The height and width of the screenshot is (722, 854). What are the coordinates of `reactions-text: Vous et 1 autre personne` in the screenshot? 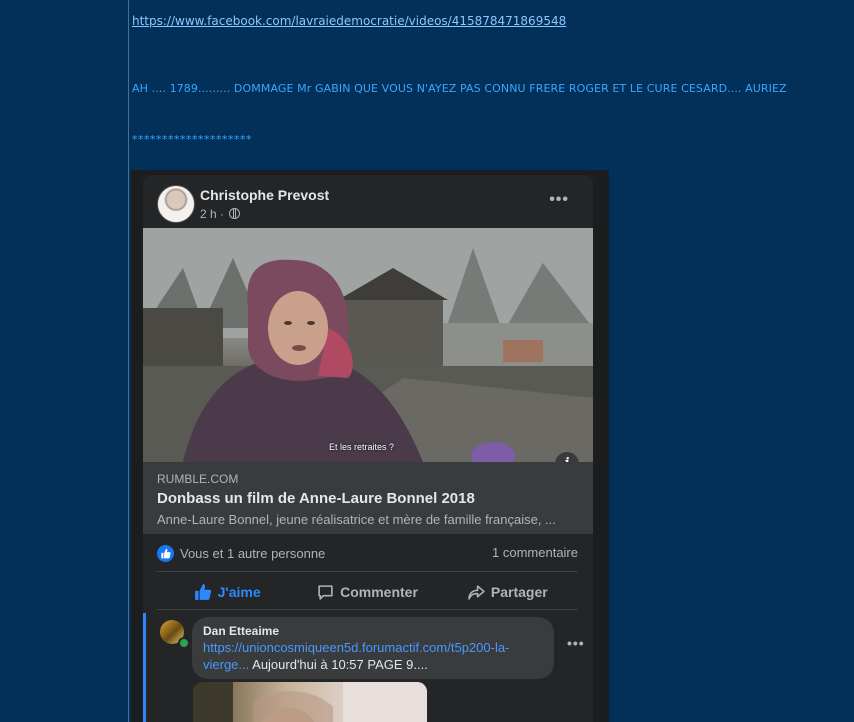 It's located at (253, 553).